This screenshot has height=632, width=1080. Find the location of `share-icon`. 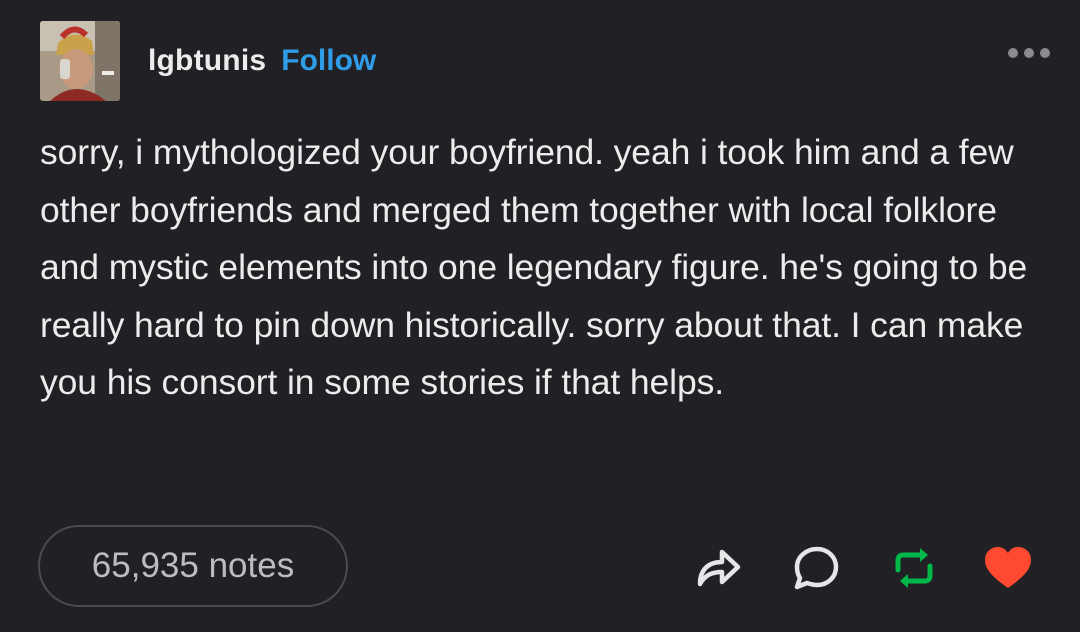

share-icon is located at coordinates (718, 568).